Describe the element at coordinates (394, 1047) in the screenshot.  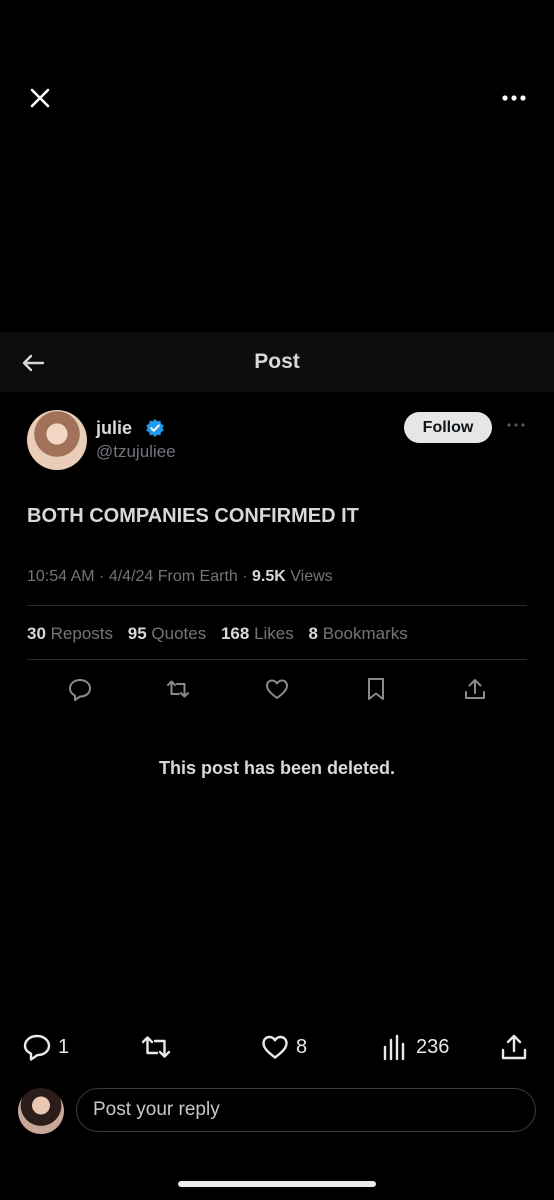
I see `bar-chart-icon` at that location.